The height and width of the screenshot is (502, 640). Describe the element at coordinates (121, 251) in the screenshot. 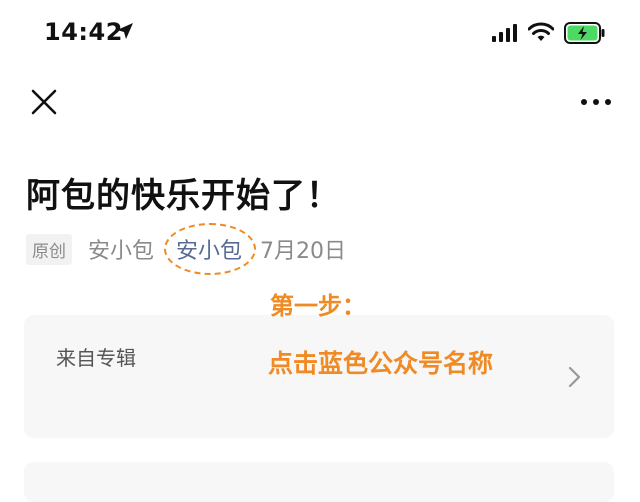

I see `author-name: 安小包` at that location.